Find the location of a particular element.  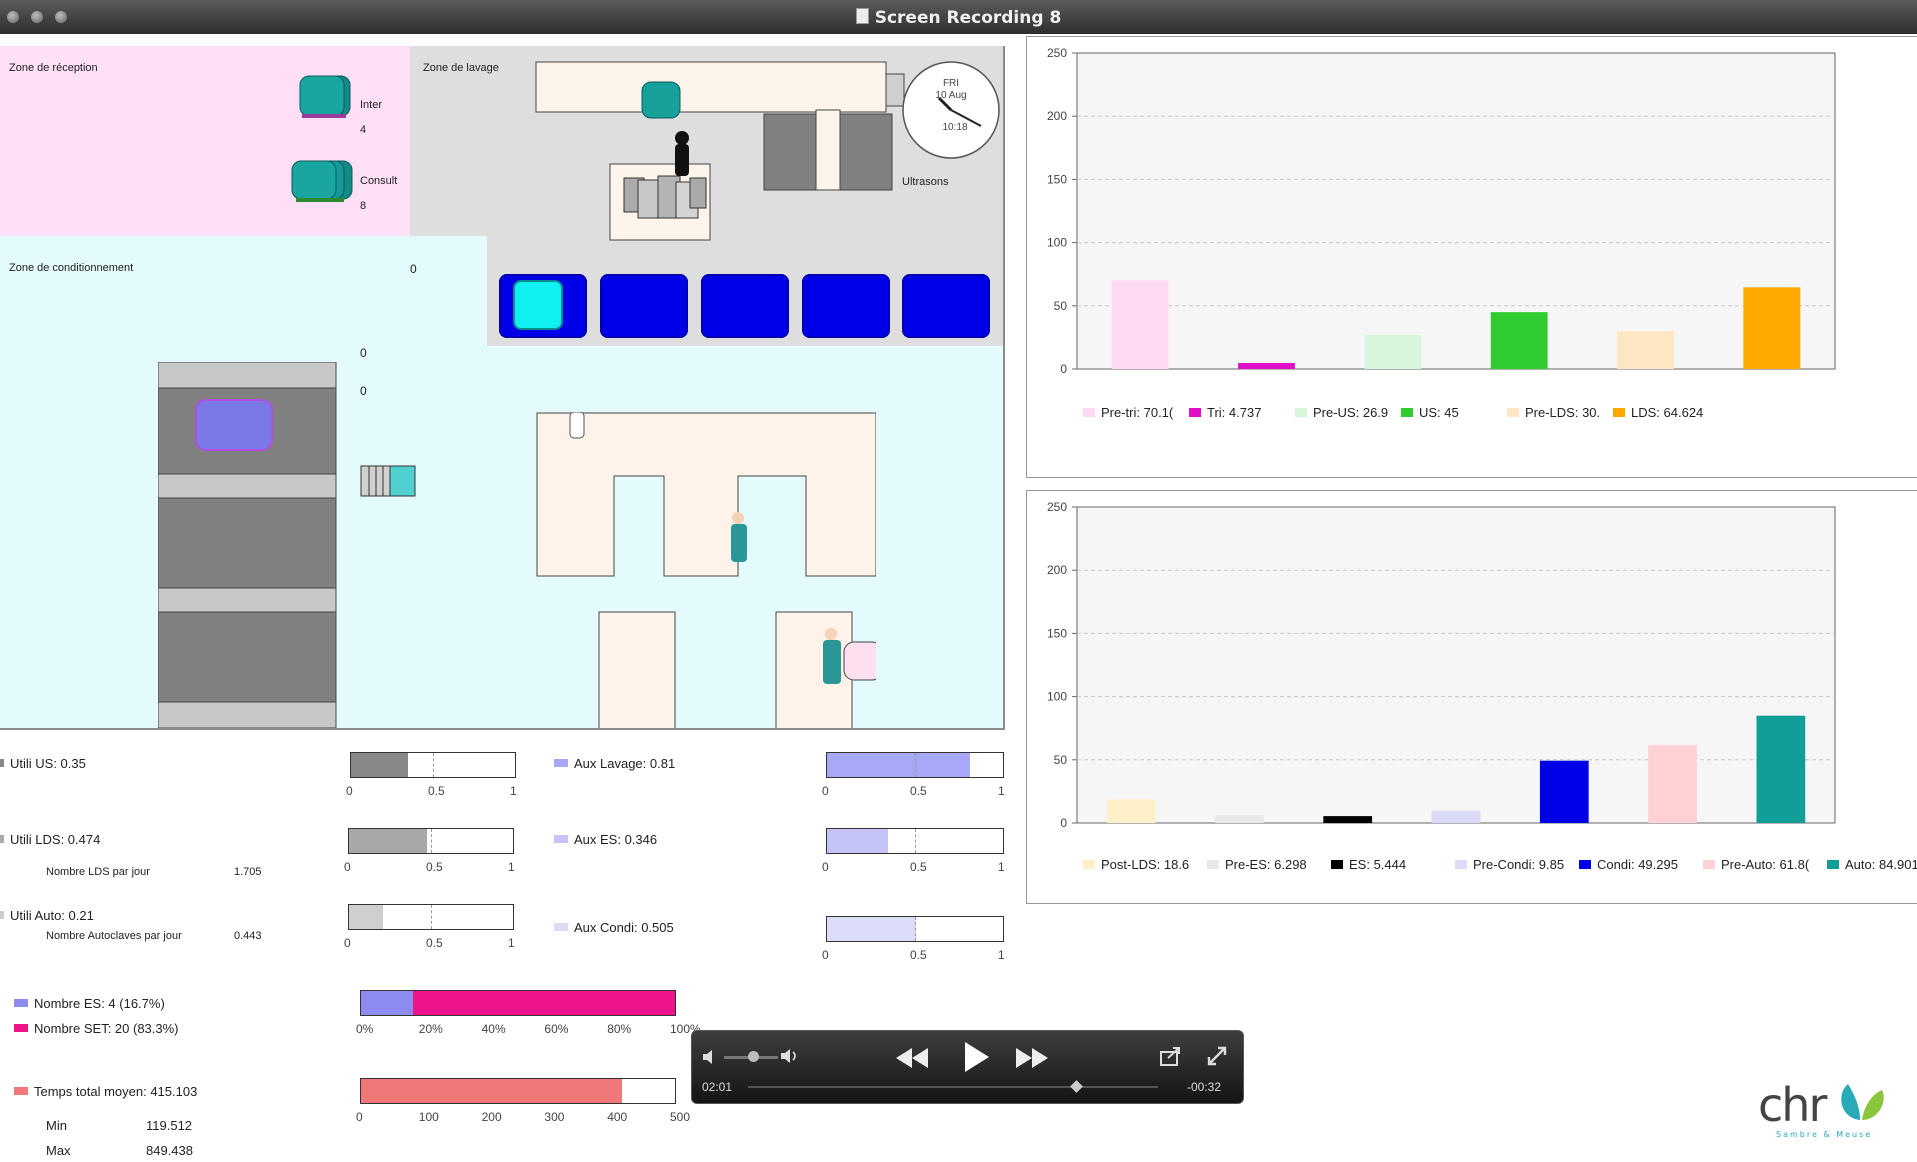

fullscreen-icon is located at coordinates (1217, 1056).